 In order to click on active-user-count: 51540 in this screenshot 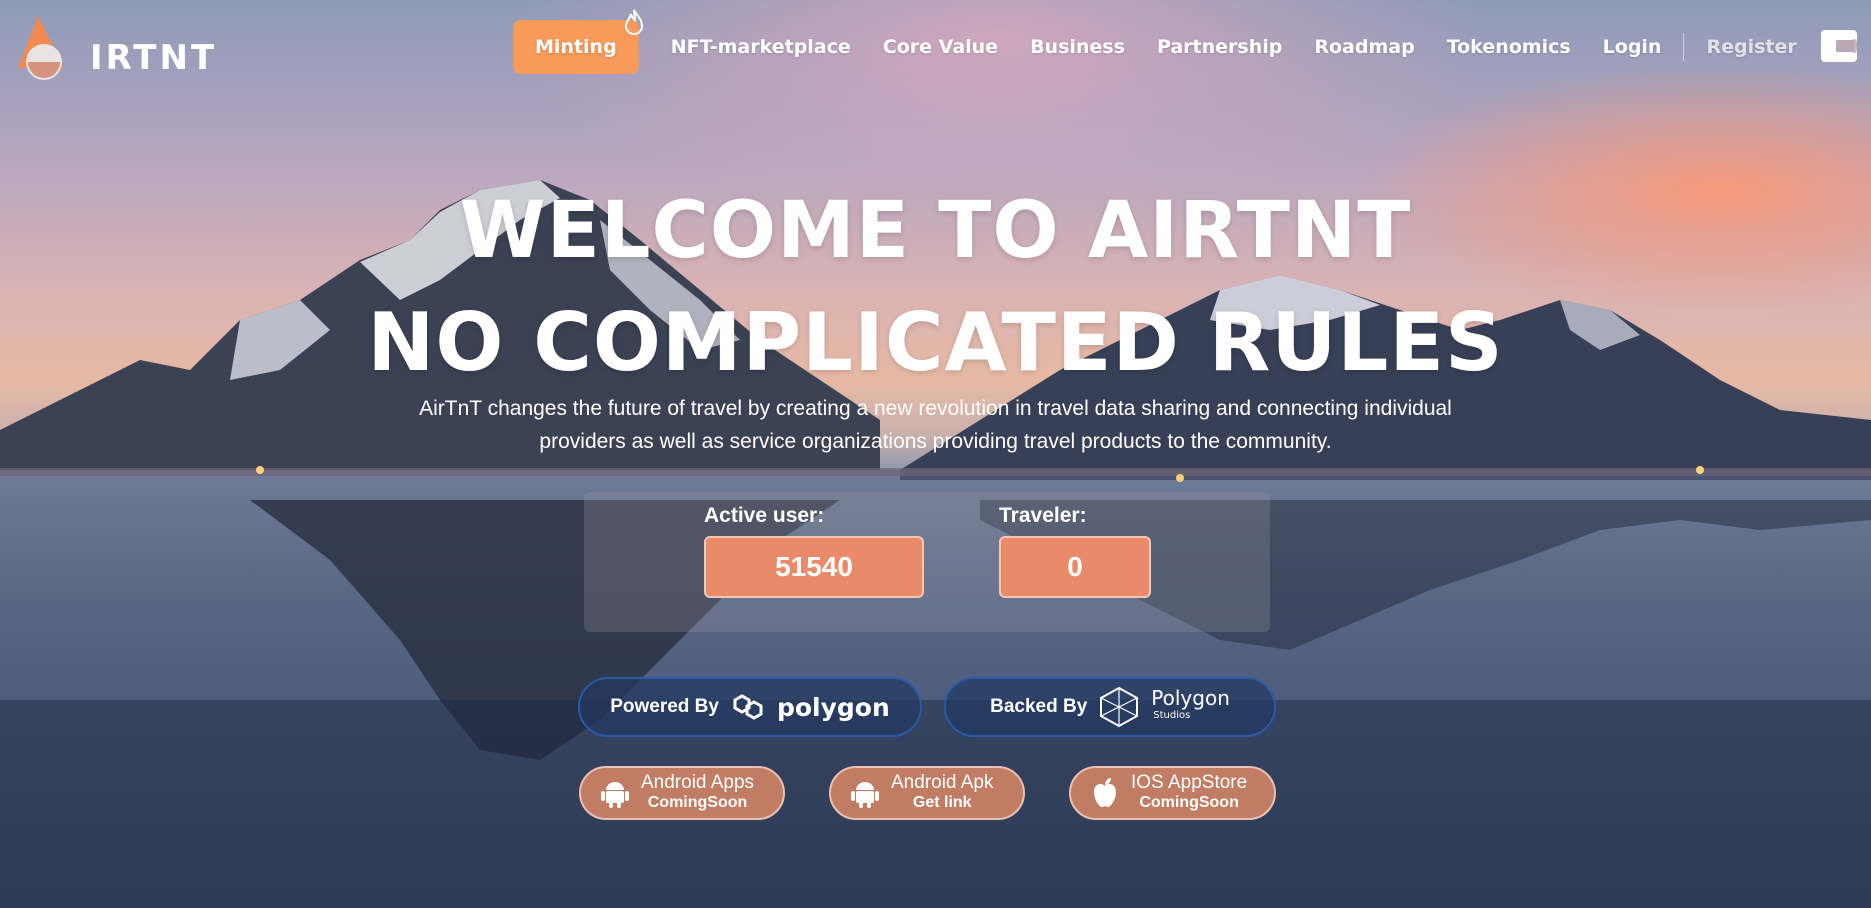, I will do `click(814, 567)`.